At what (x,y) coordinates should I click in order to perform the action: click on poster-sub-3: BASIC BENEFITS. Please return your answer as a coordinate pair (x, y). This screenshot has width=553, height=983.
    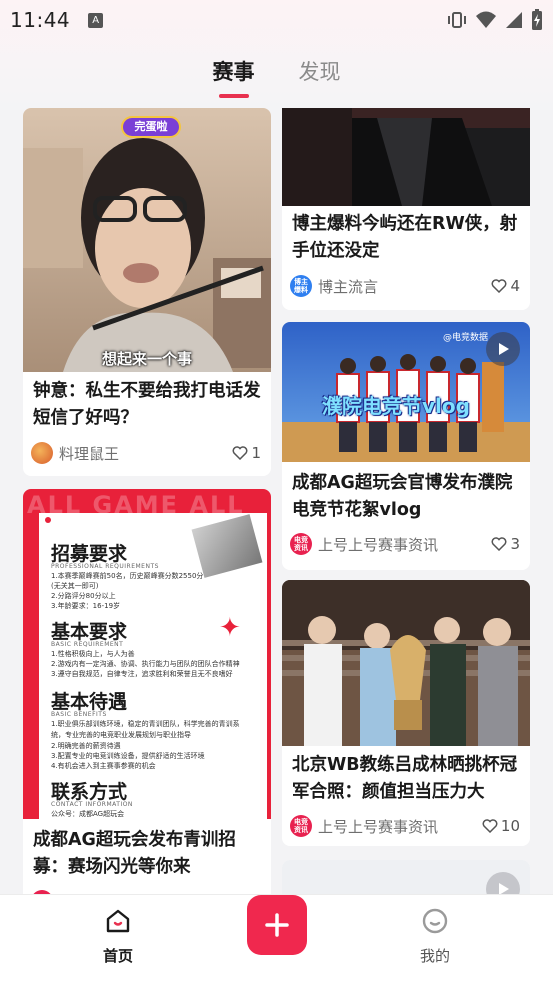
    Looking at the image, I should click on (79, 714).